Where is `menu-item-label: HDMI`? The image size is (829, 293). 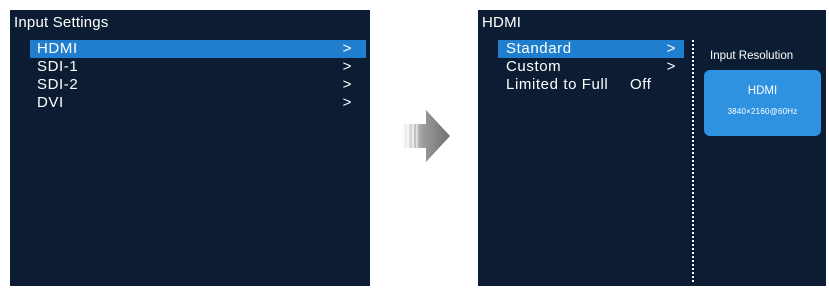 menu-item-label: HDMI is located at coordinates (57, 48).